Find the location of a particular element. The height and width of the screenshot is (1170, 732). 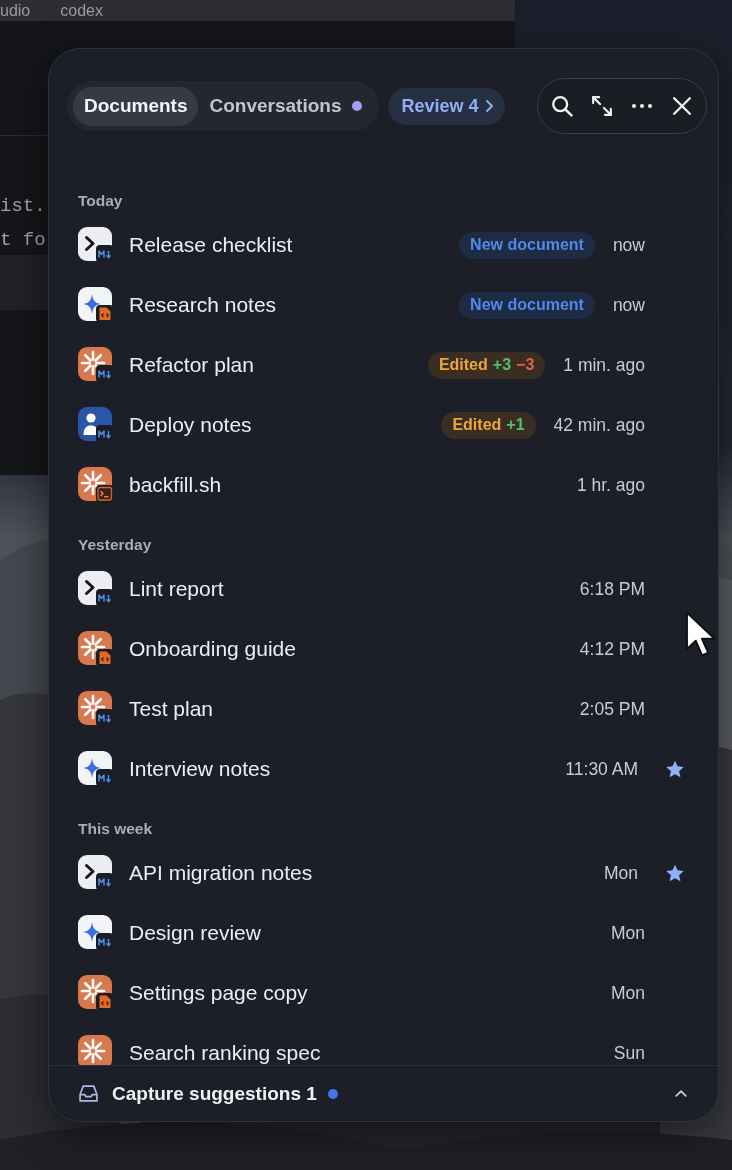

code-line: ist. is located at coordinates (23, 206).